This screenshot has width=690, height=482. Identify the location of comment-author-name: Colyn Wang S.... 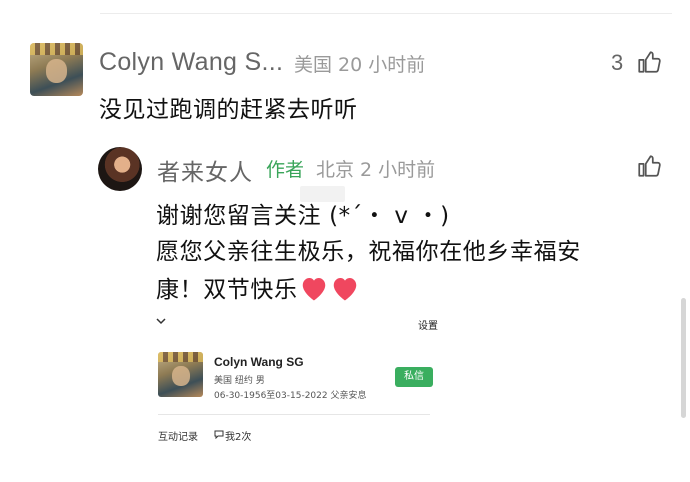
(191, 62).